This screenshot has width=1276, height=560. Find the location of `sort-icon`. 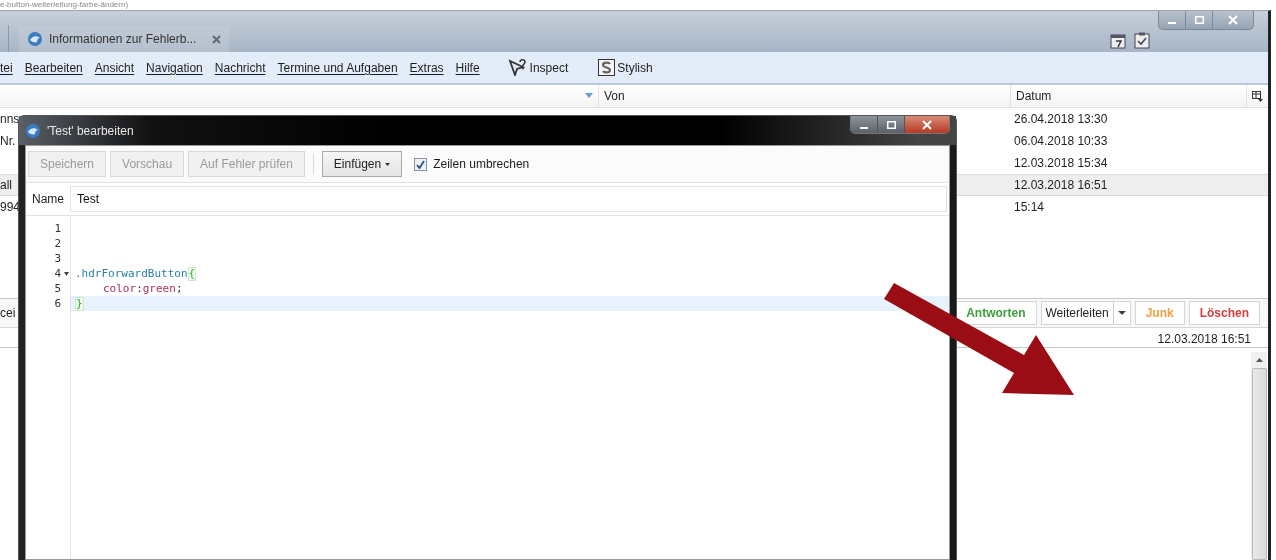

sort-icon is located at coordinates (589, 95).